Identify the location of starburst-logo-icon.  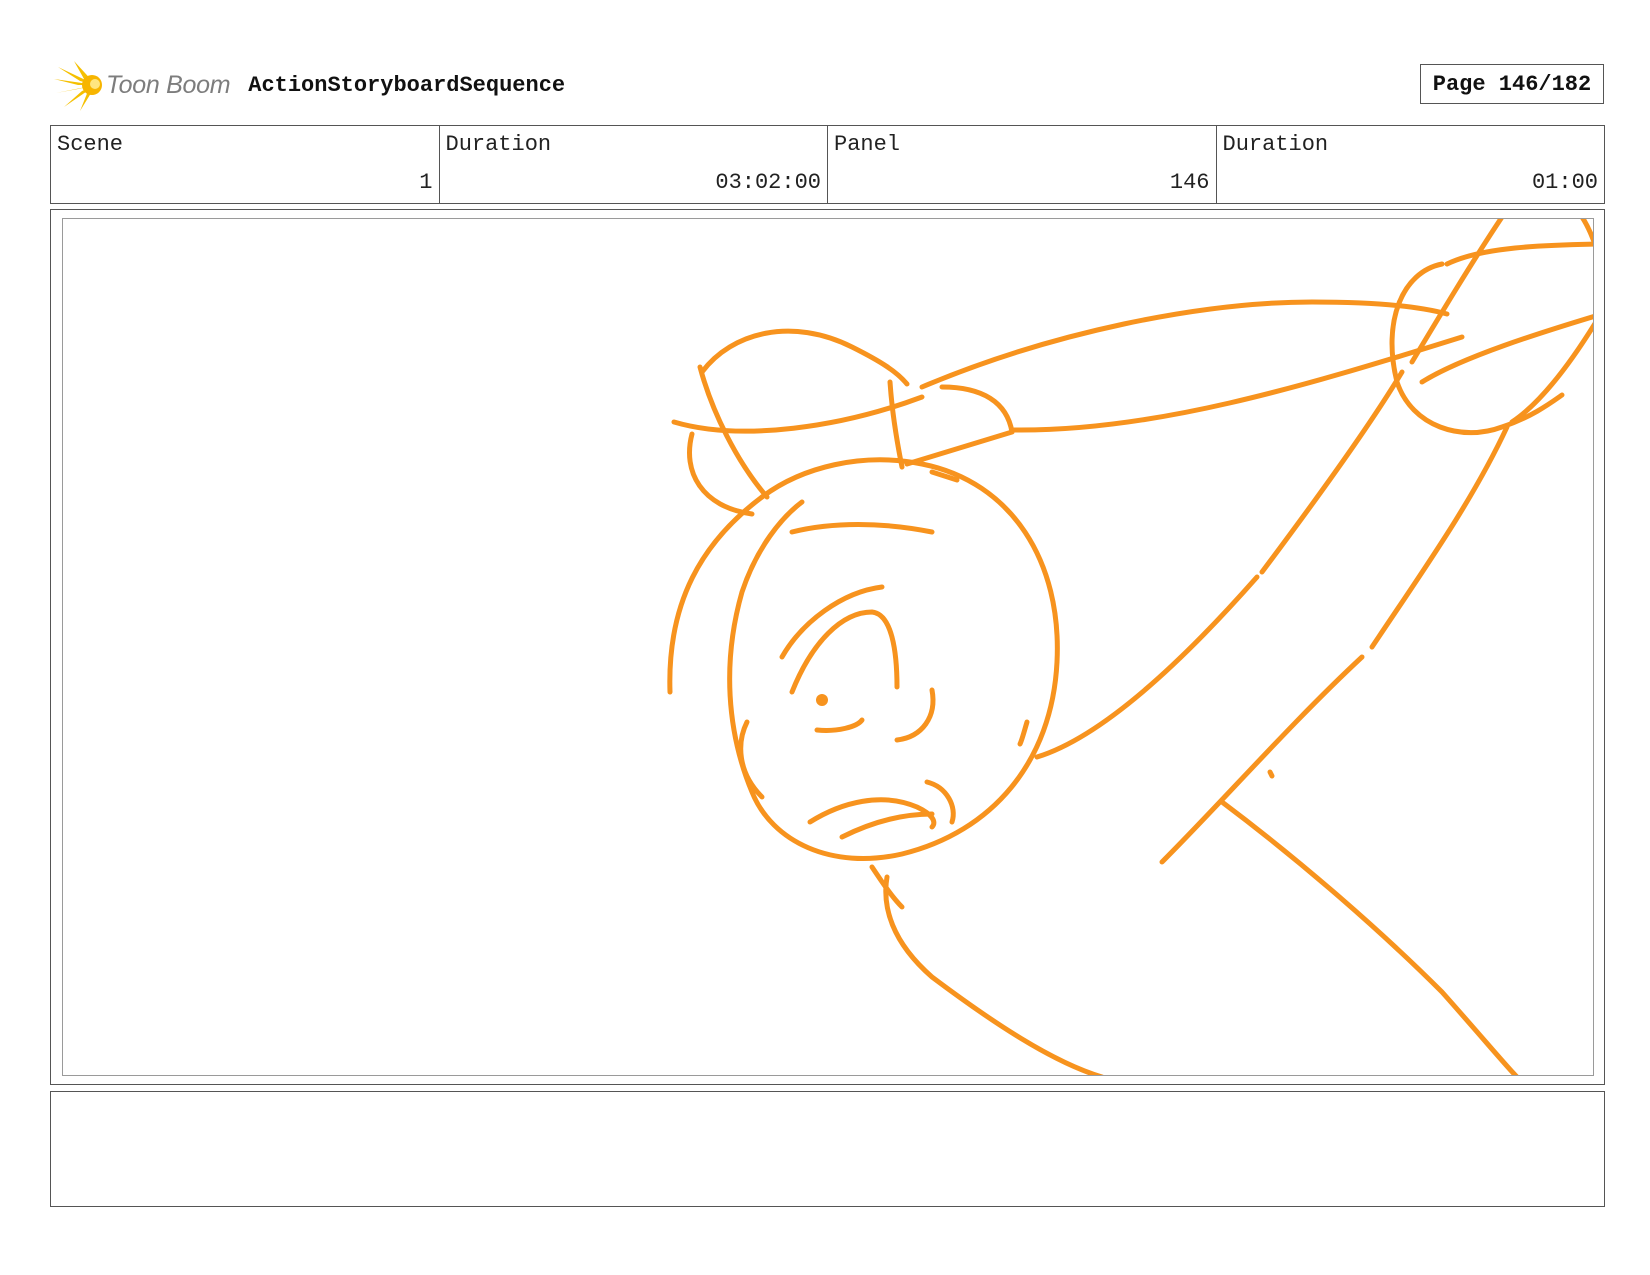
(78, 86).